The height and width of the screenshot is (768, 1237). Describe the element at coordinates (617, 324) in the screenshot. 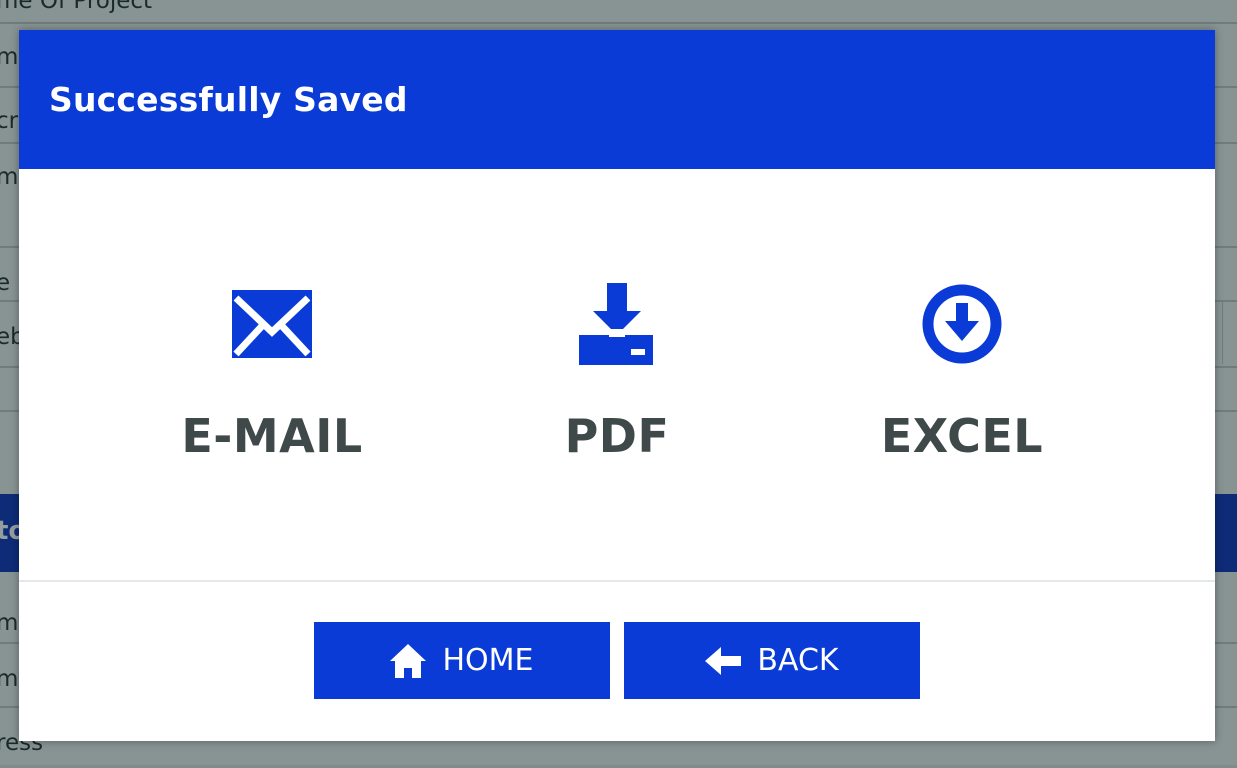

I see `download-tray-icon` at that location.